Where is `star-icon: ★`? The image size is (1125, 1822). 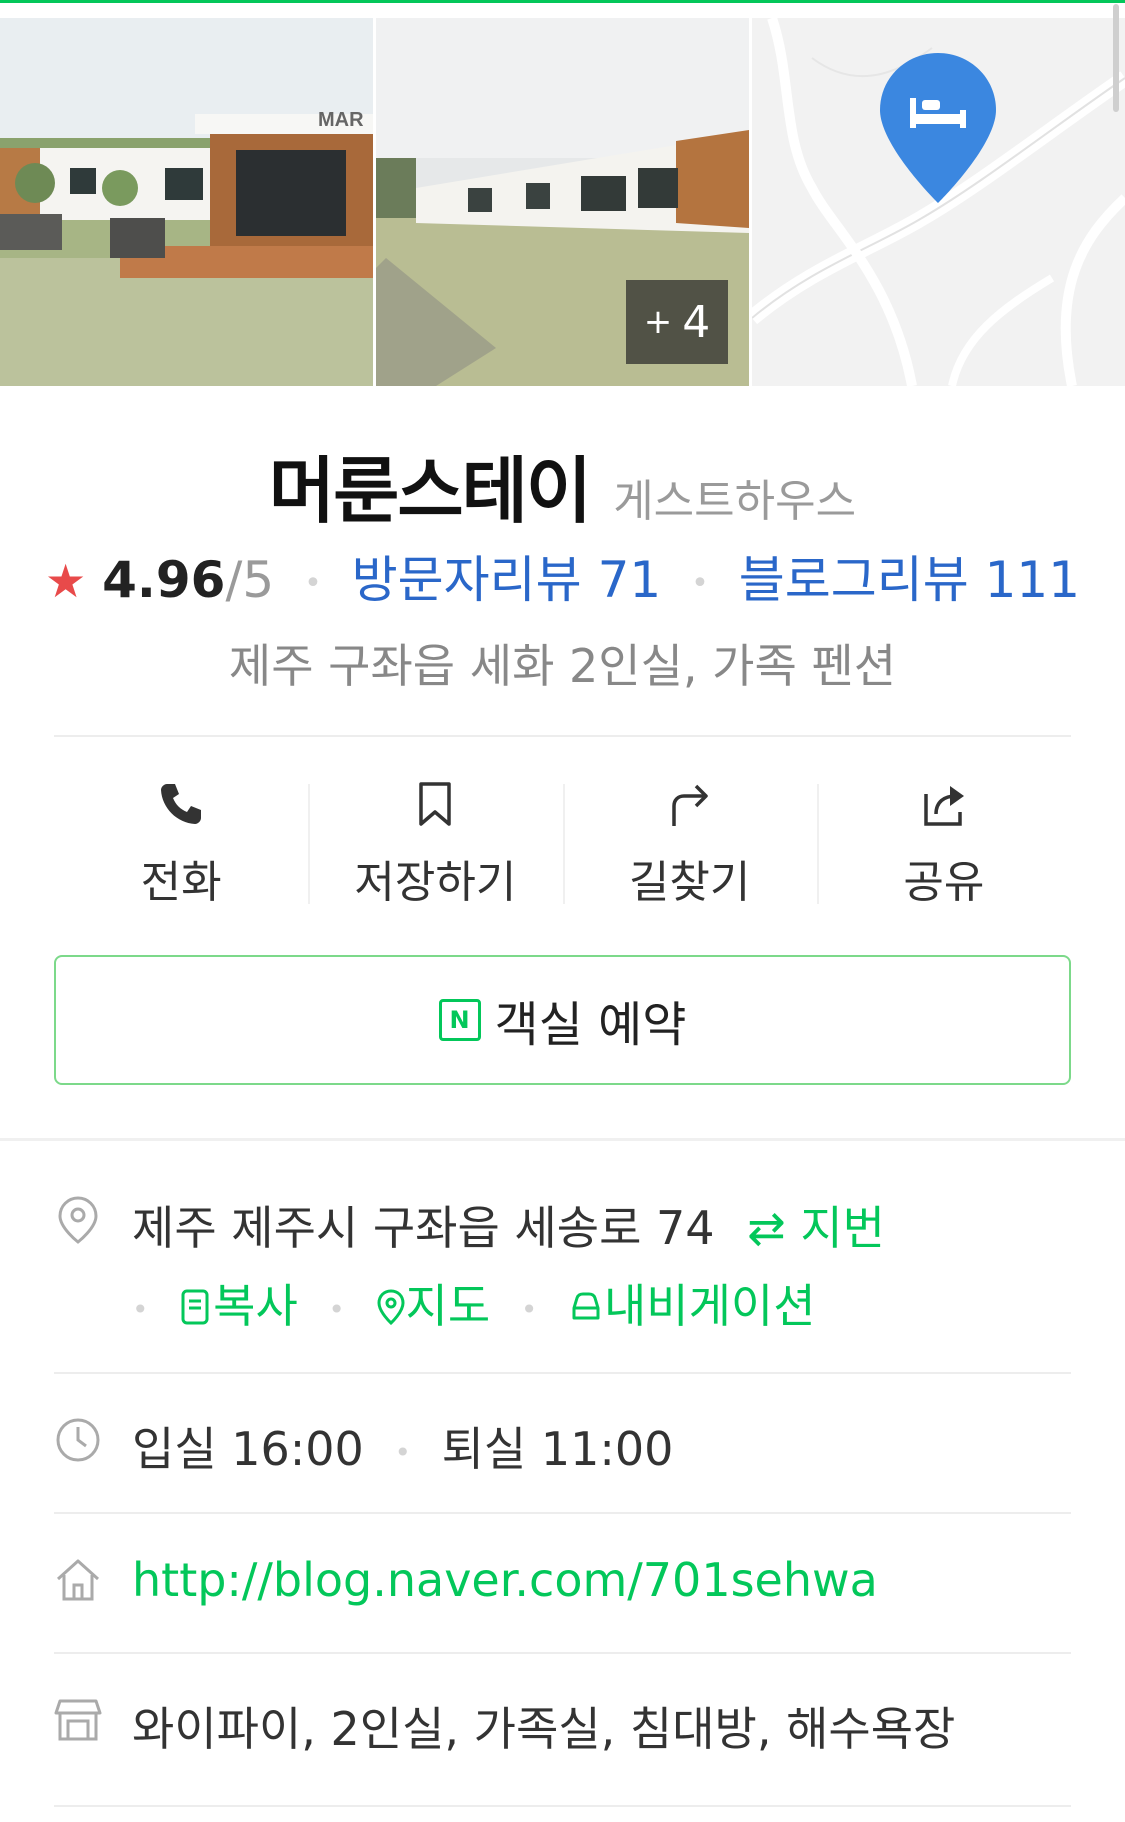
star-icon: ★ is located at coordinates (65, 581).